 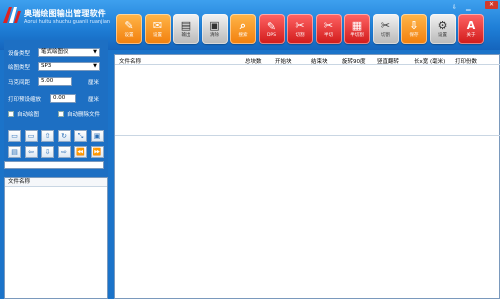 I want to click on file-list-header: 文件名称, so click(x=56, y=182).